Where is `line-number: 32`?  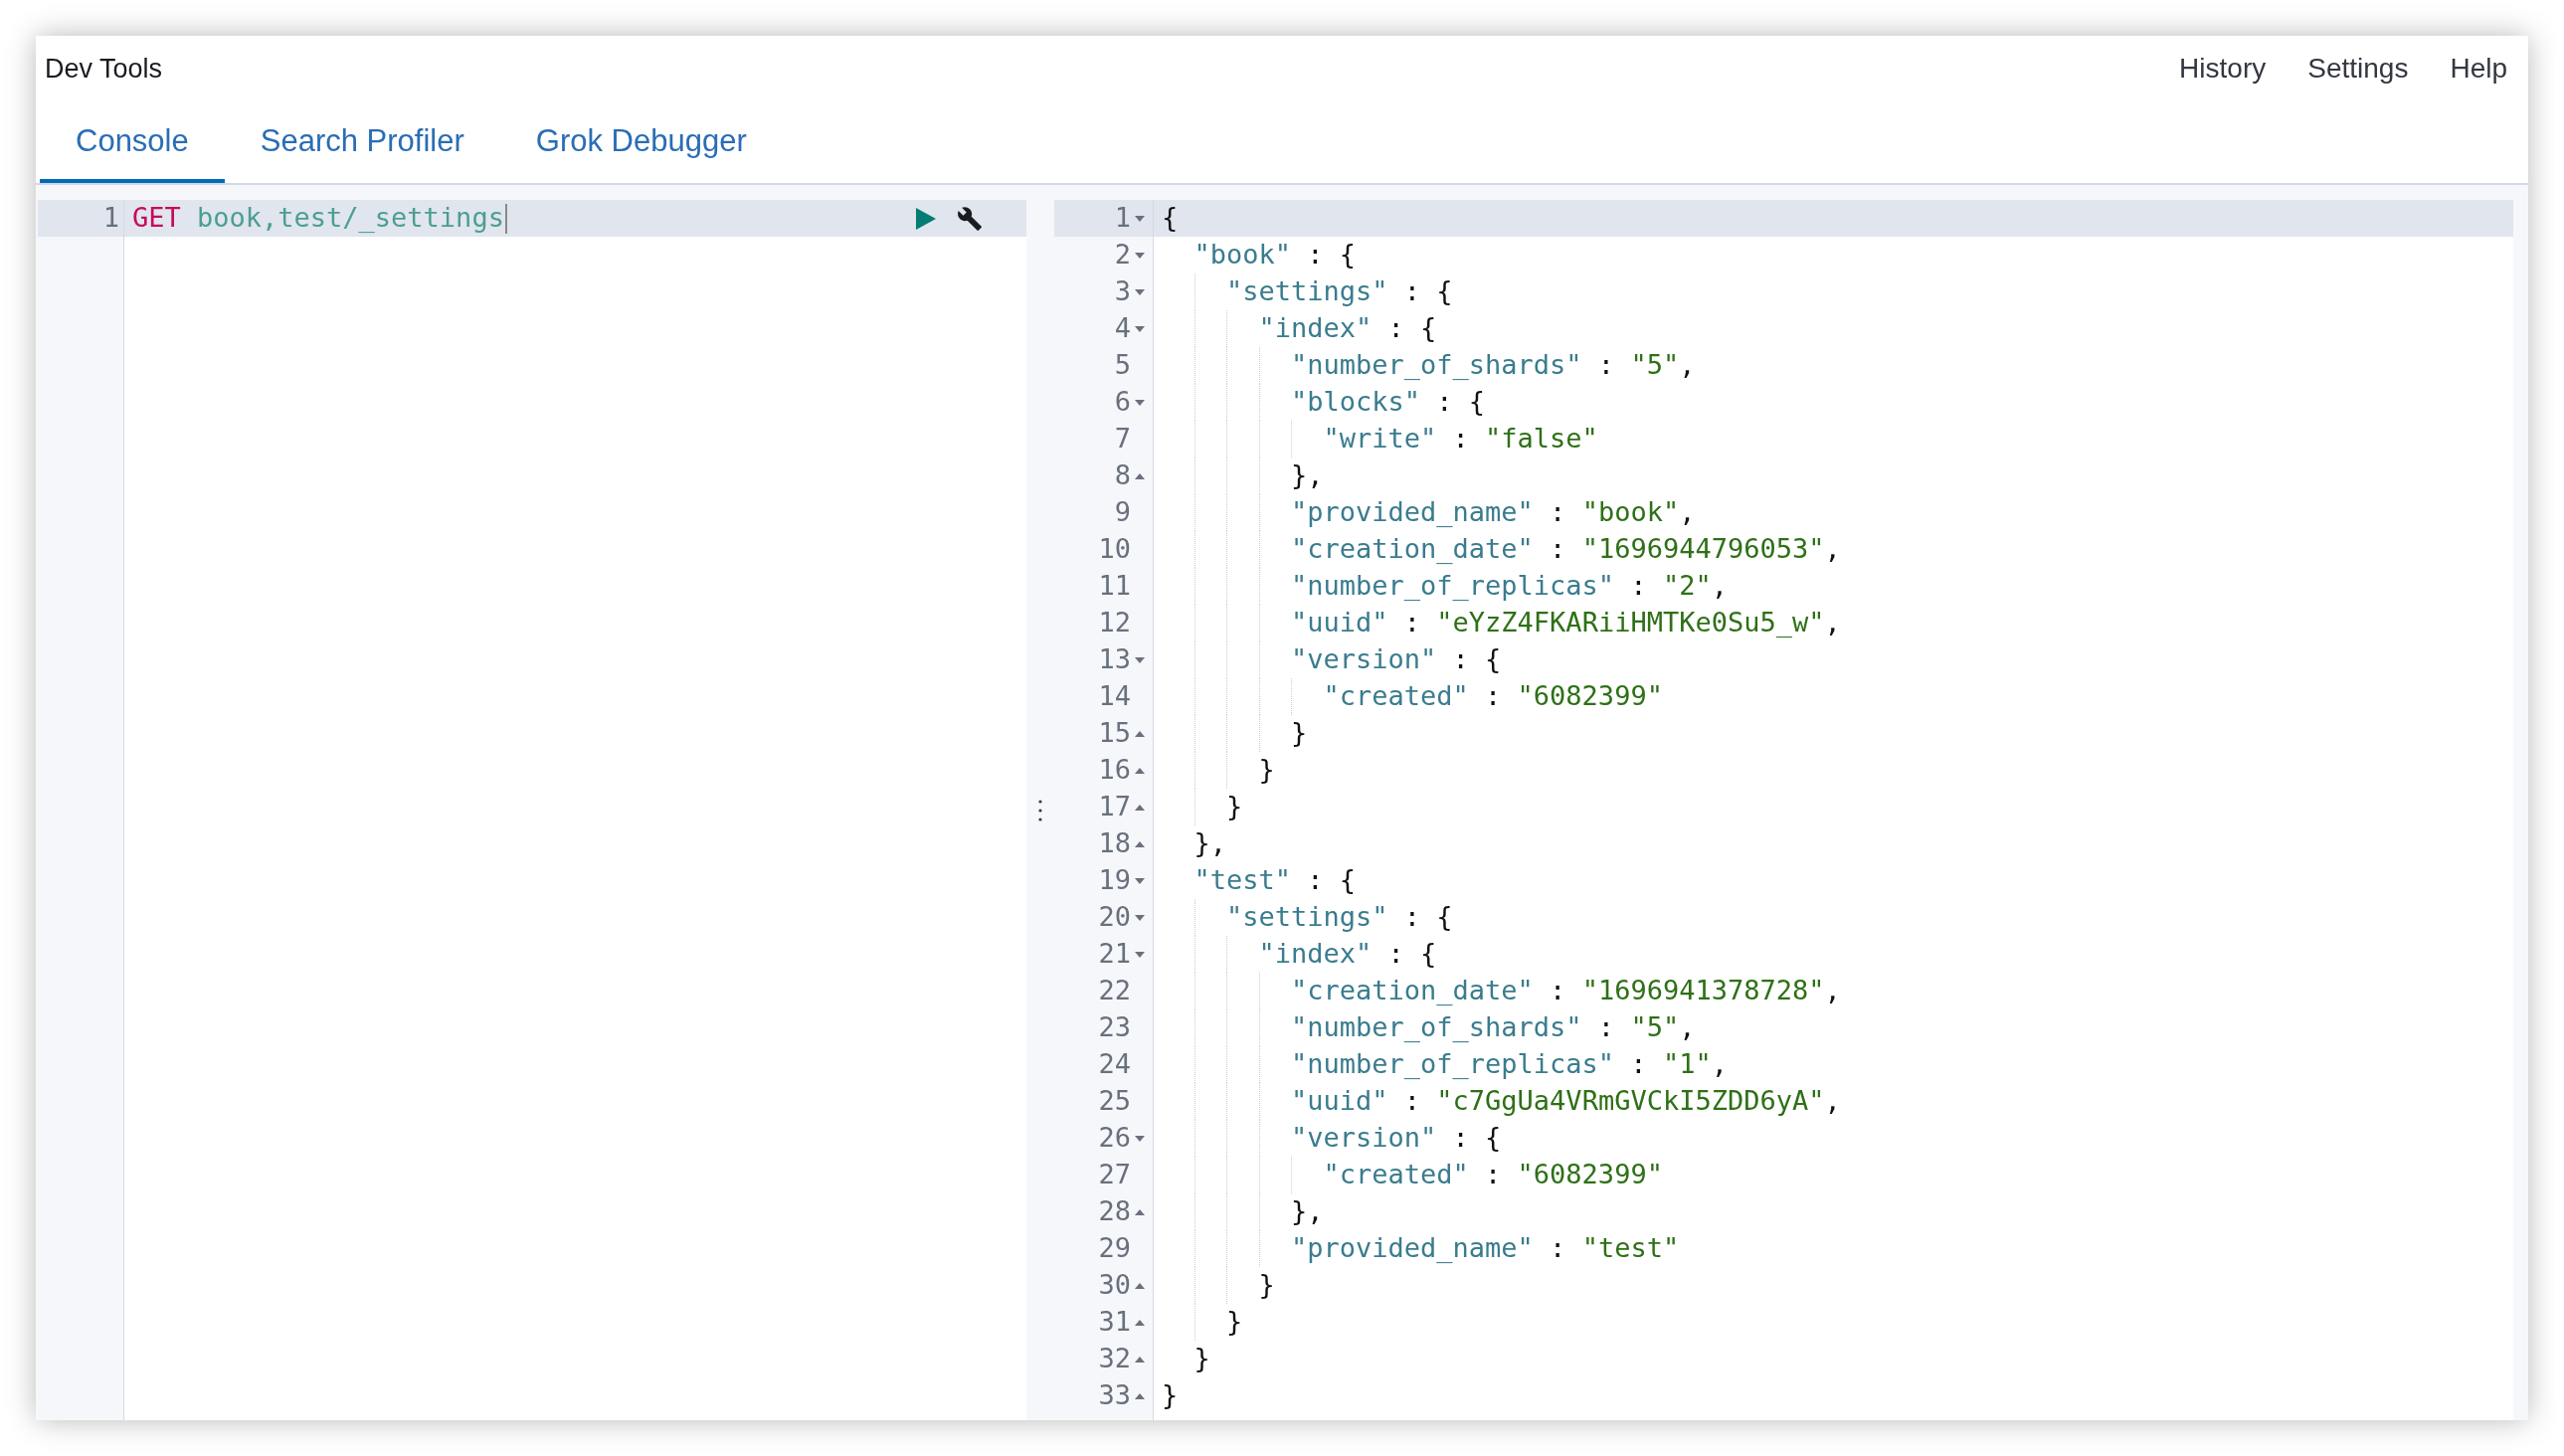
line-number: 32 is located at coordinates (1114, 1359).